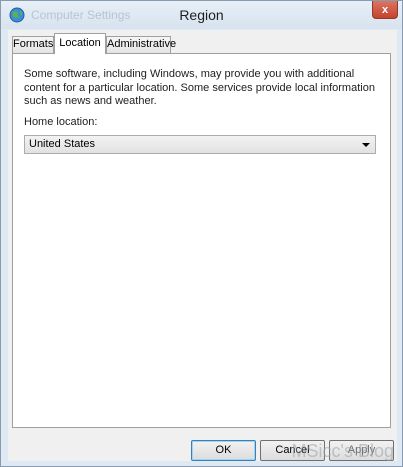 The height and width of the screenshot is (467, 403). Describe the element at coordinates (61, 122) in the screenshot. I see `home-location-label: Home location:` at that location.